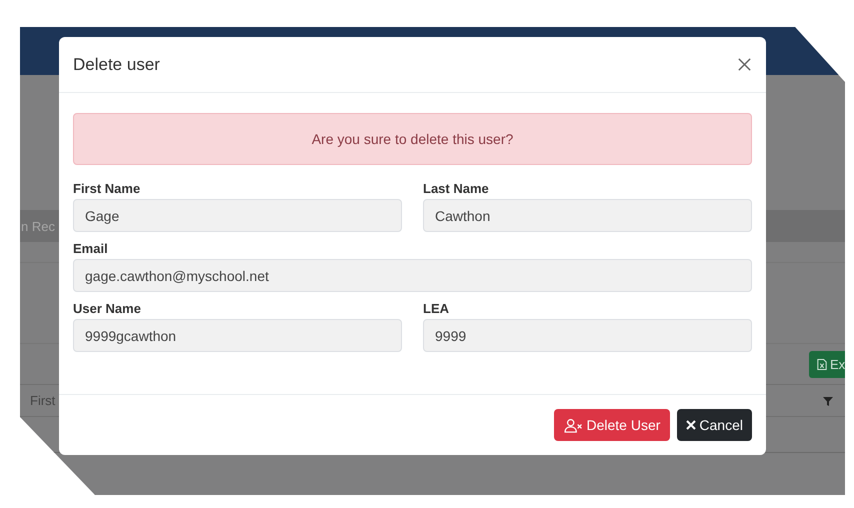 This screenshot has width=854, height=508. I want to click on delete-button: Delete User, so click(612, 425).